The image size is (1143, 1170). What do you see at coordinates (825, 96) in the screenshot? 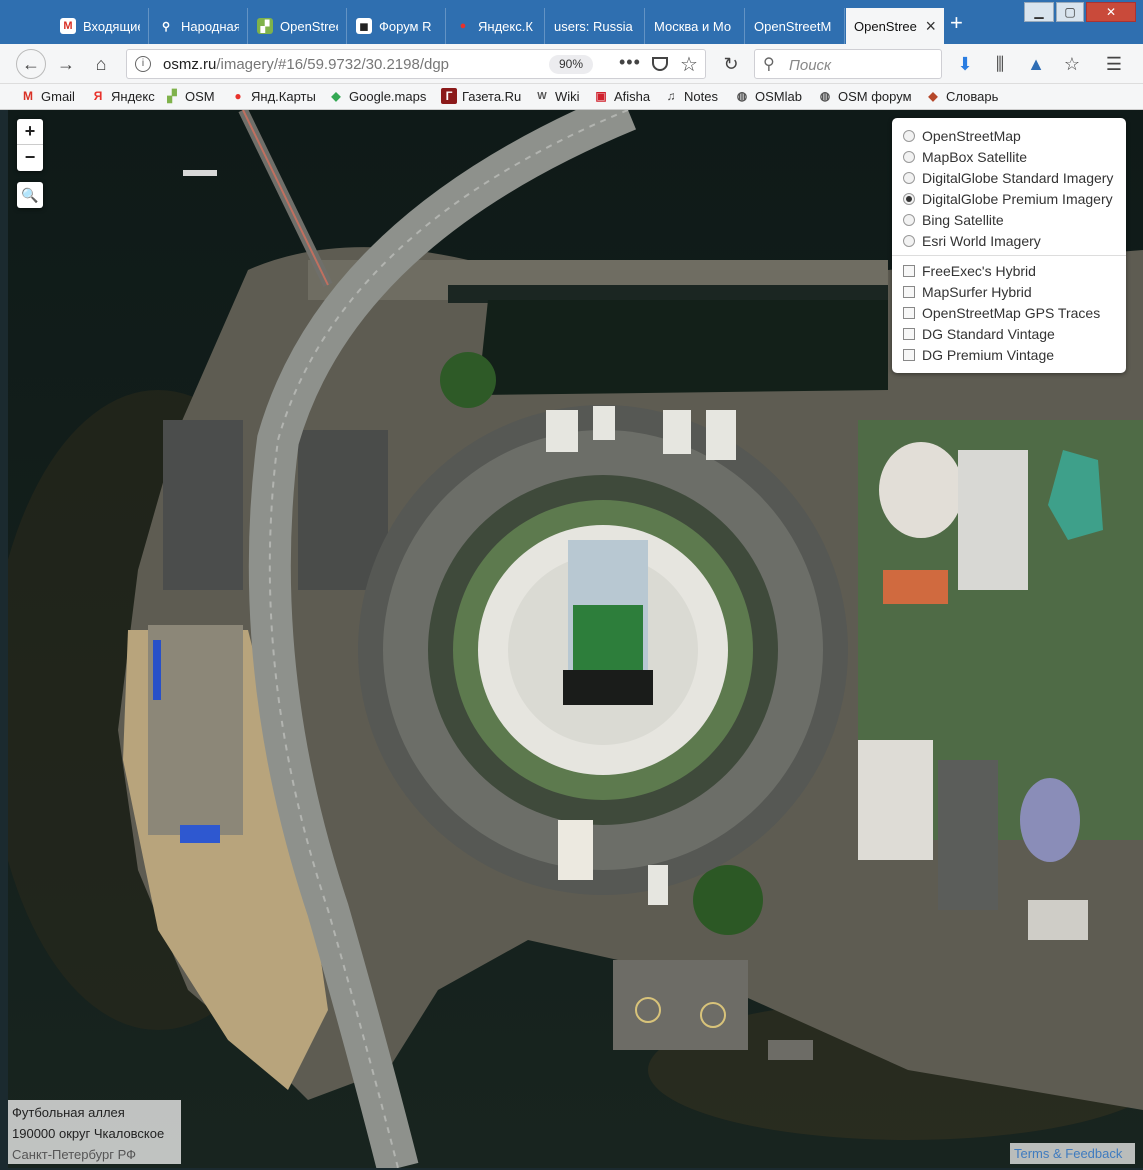
I see `globe-icon: ◍` at bounding box center [825, 96].